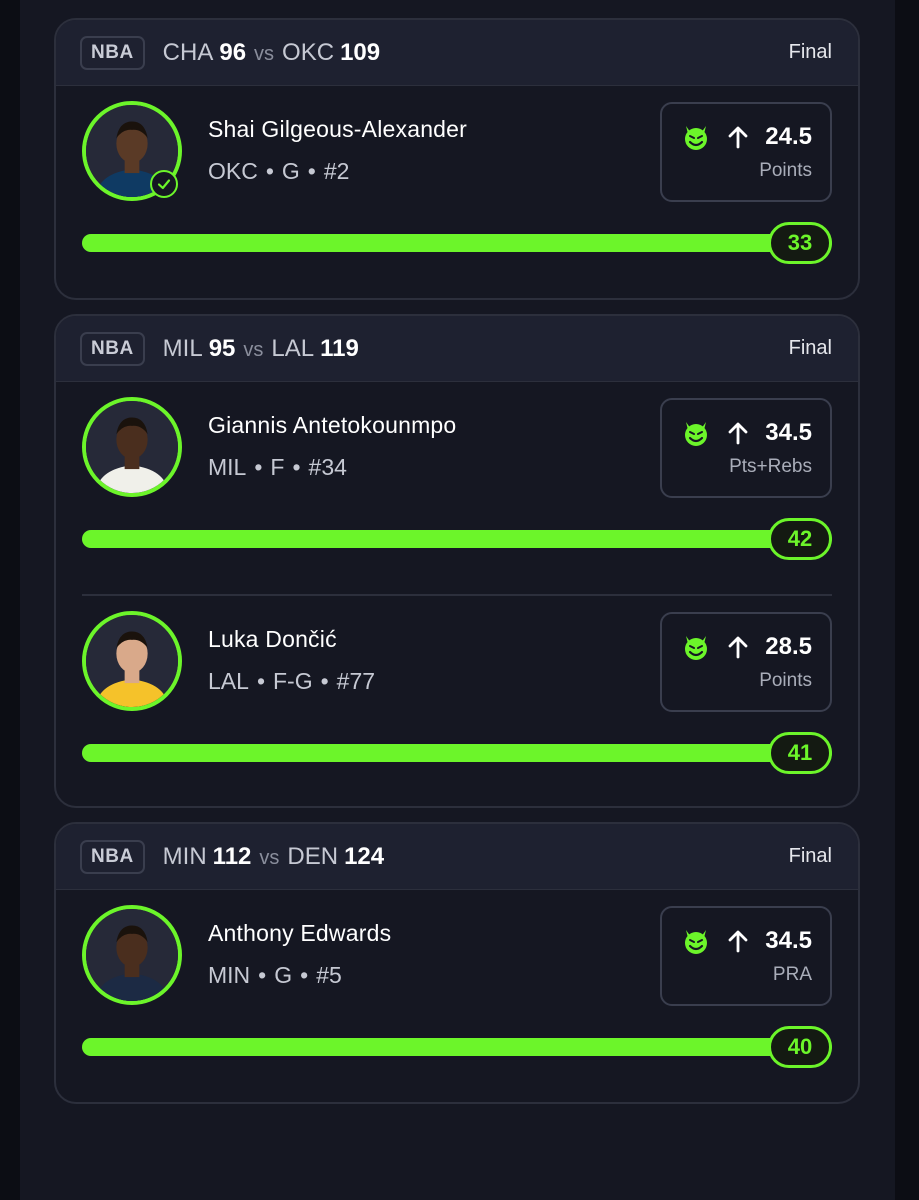 The height and width of the screenshot is (1200, 919). What do you see at coordinates (232, 856) in the screenshot?
I see `away-score: 112` at bounding box center [232, 856].